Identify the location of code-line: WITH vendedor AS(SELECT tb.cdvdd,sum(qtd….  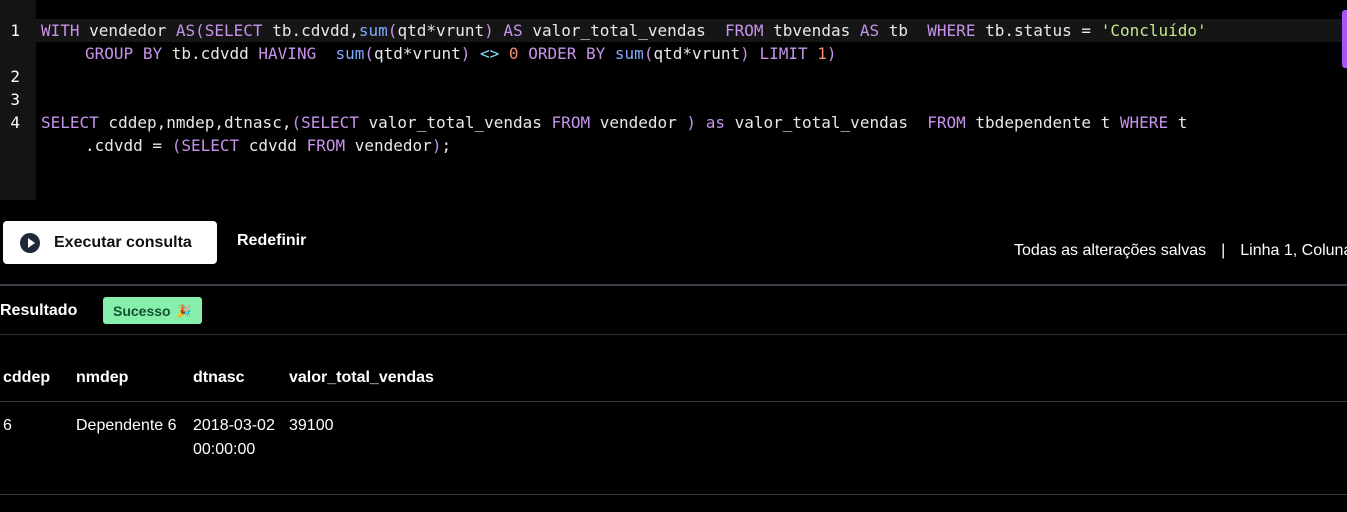
(624, 30).